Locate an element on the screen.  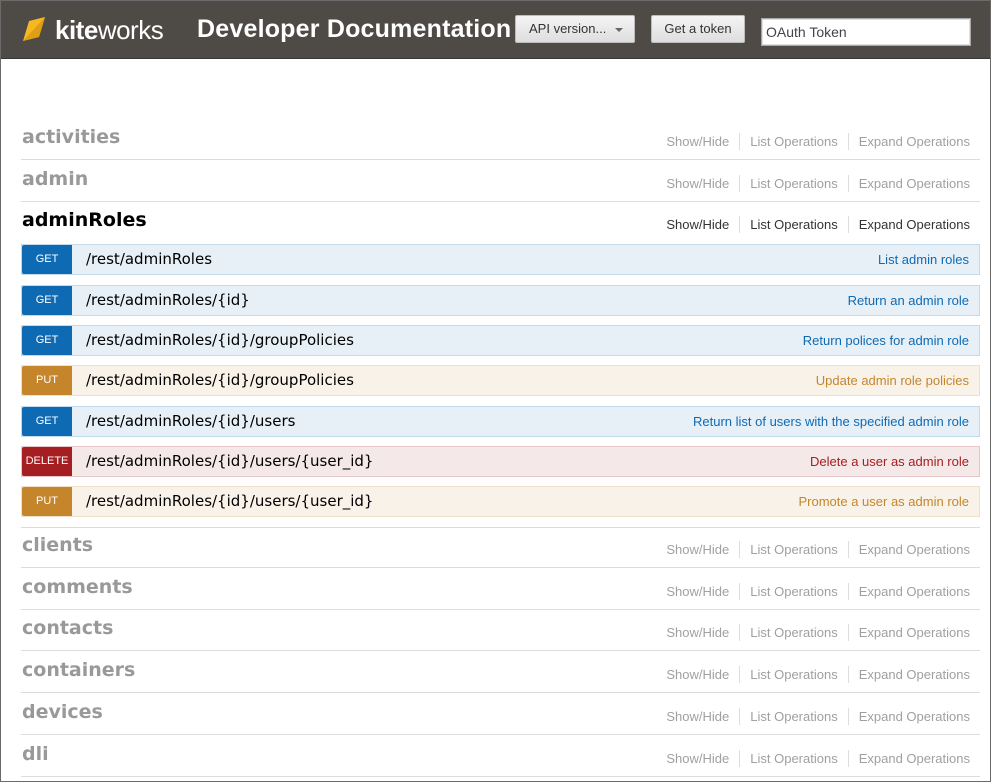
get-token-button: Get a token is located at coordinates (698, 29).